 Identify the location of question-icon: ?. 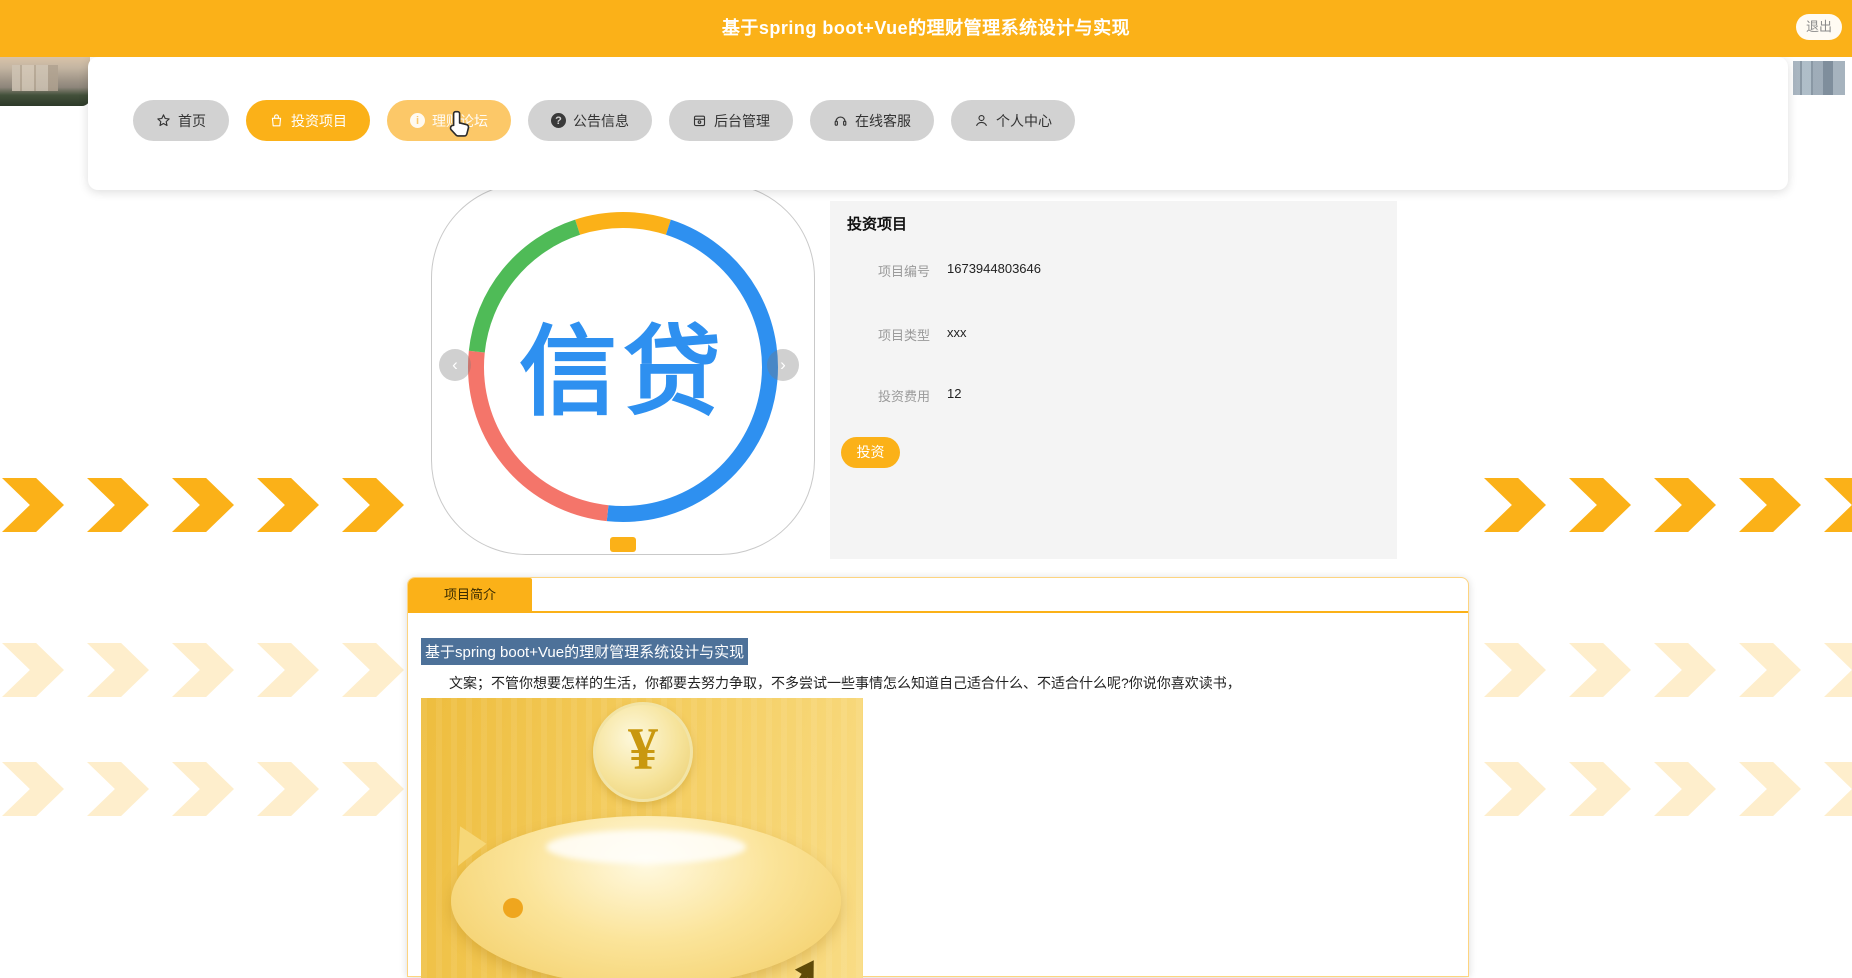
(558, 120).